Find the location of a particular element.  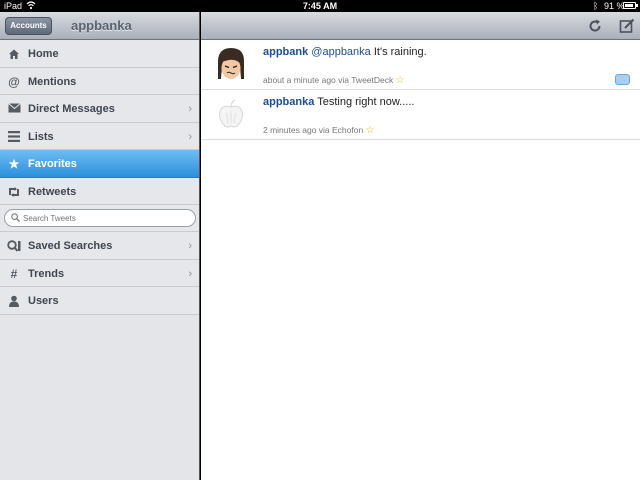

compose-icon is located at coordinates (627, 25).